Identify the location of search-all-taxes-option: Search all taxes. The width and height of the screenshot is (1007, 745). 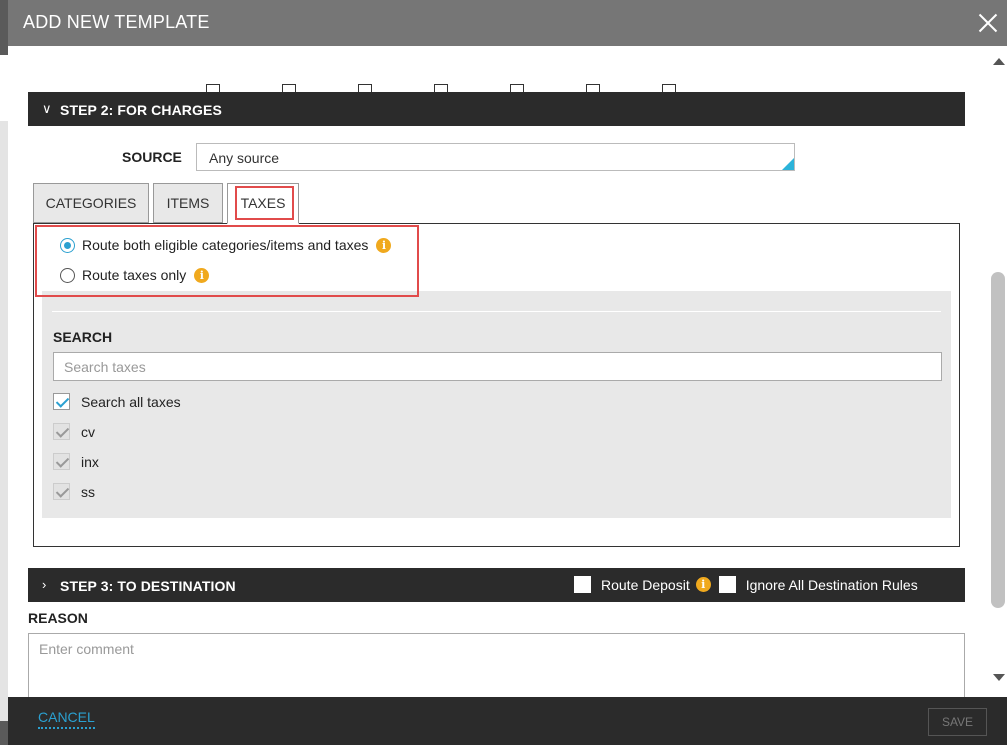
(117, 401).